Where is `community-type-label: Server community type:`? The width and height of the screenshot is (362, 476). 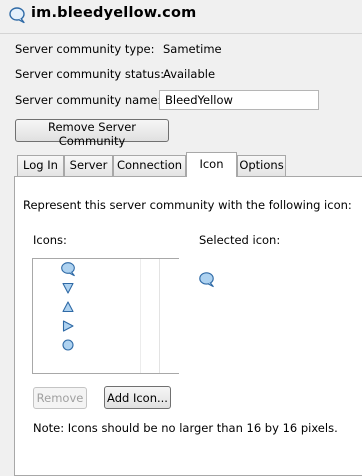 community-type-label: Server community type: is located at coordinates (85, 49).